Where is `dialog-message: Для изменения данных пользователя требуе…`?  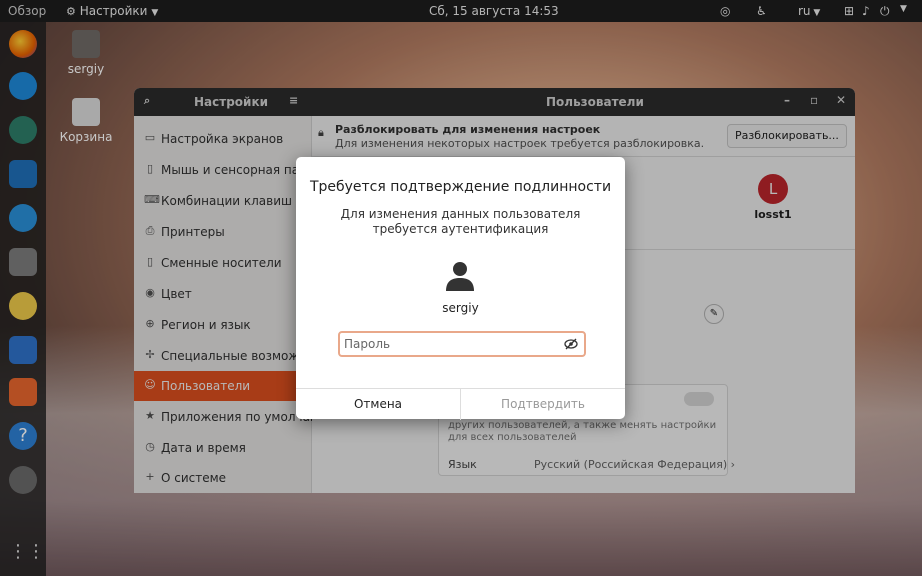
dialog-message: Для изменения данных пользователя требуе… is located at coordinates (460, 221).